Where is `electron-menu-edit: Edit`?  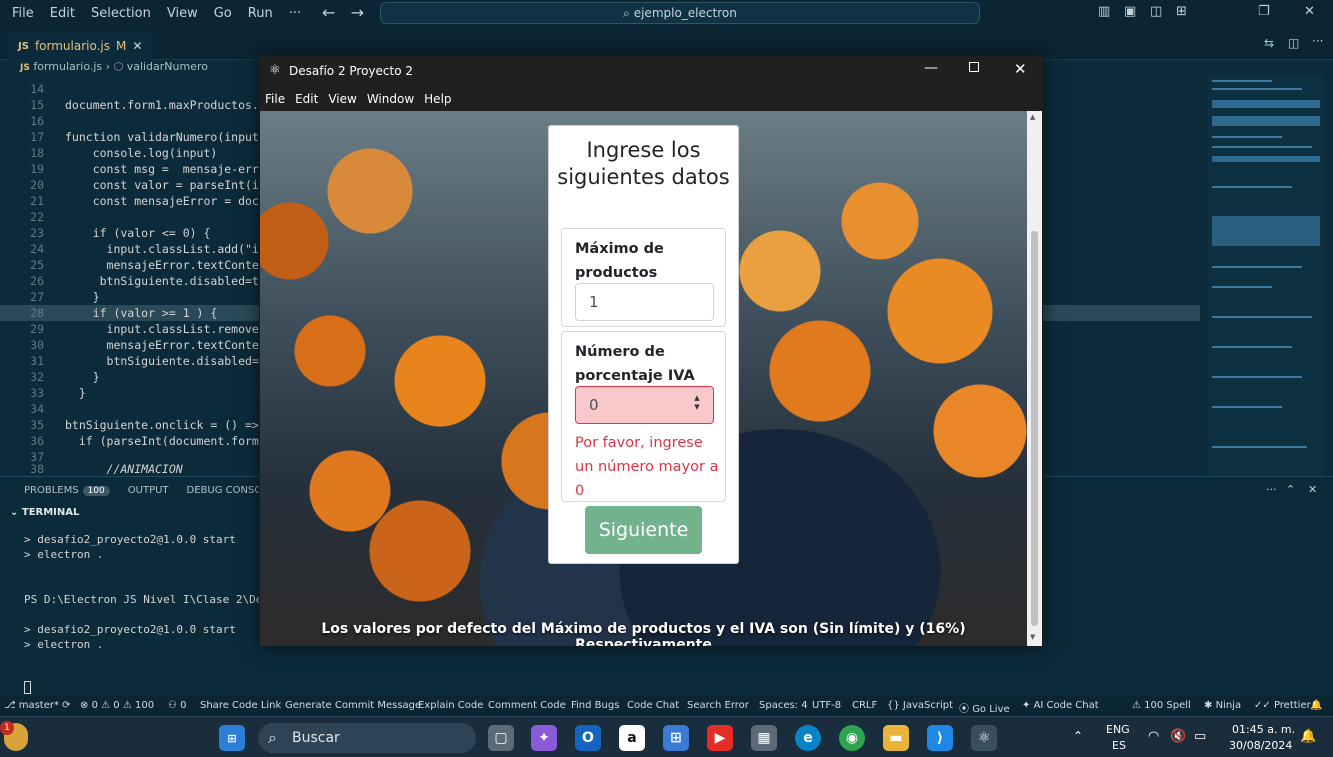 electron-menu-edit: Edit is located at coordinates (306, 99).